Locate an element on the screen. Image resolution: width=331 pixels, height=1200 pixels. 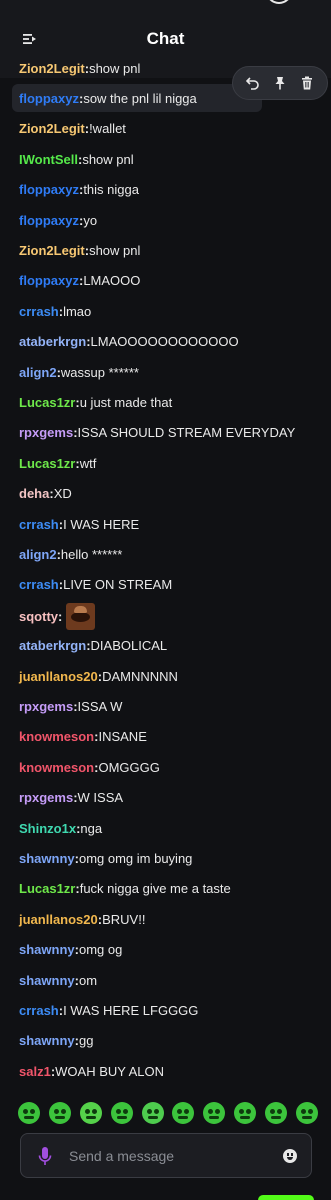
chat-message: salz1: WOAH BUY ALON is located at coordinates (170, 1071).